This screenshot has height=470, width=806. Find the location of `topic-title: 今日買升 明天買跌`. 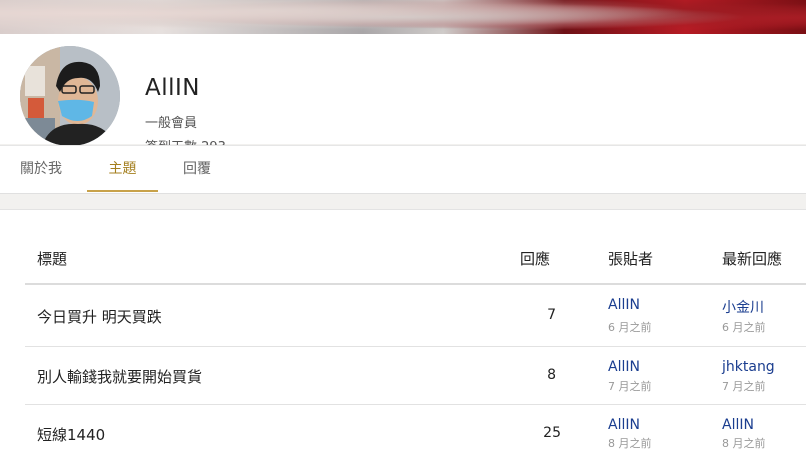

topic-title: 今日買升 明天買跌 is located at coordinates (99, 316).